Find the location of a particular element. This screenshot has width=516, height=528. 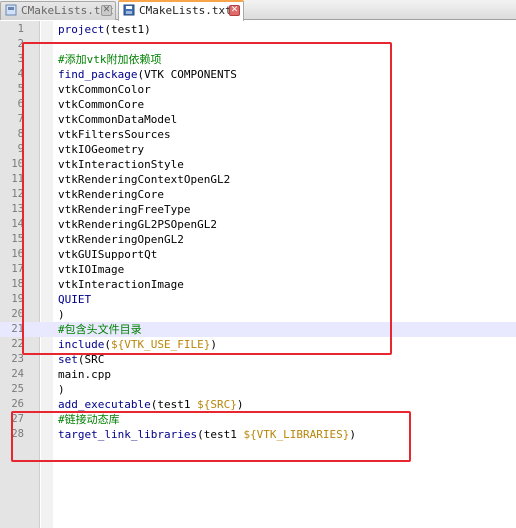

code-line: 19 QUIET is located at coordinates (258, 299).